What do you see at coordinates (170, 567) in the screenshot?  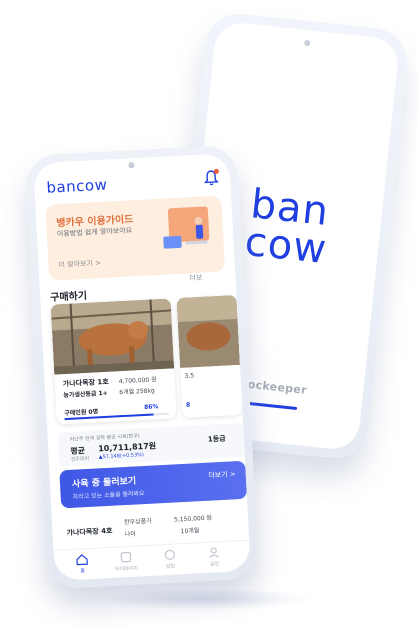 I see `tab-alerts-label: 알림` at bounding box center [170, 567].